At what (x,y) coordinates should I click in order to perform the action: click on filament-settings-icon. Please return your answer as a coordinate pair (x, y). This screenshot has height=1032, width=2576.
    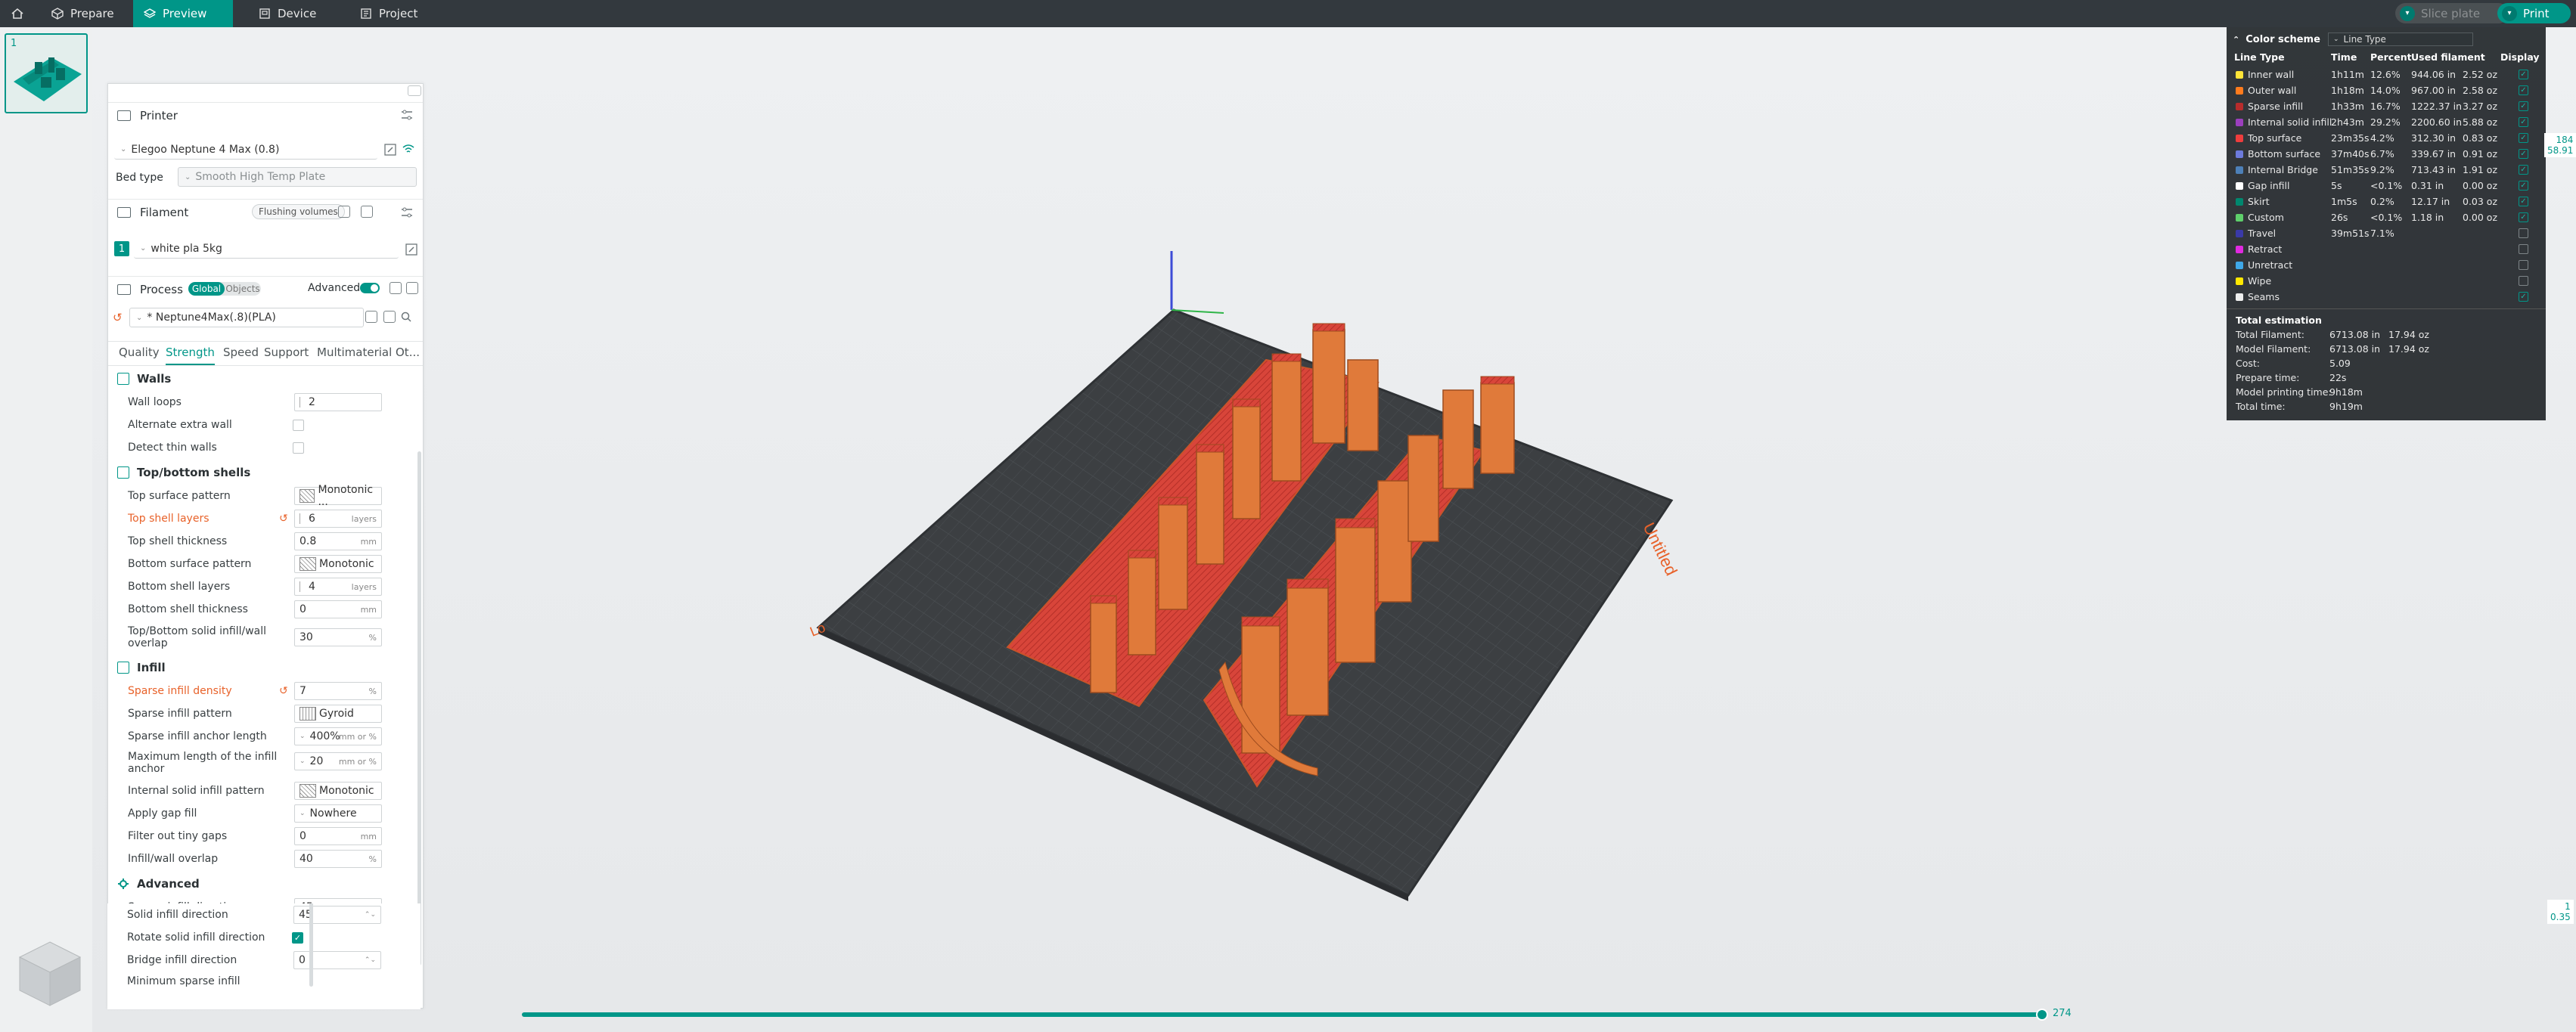
    Looking at the image, I should click on (407, 212).